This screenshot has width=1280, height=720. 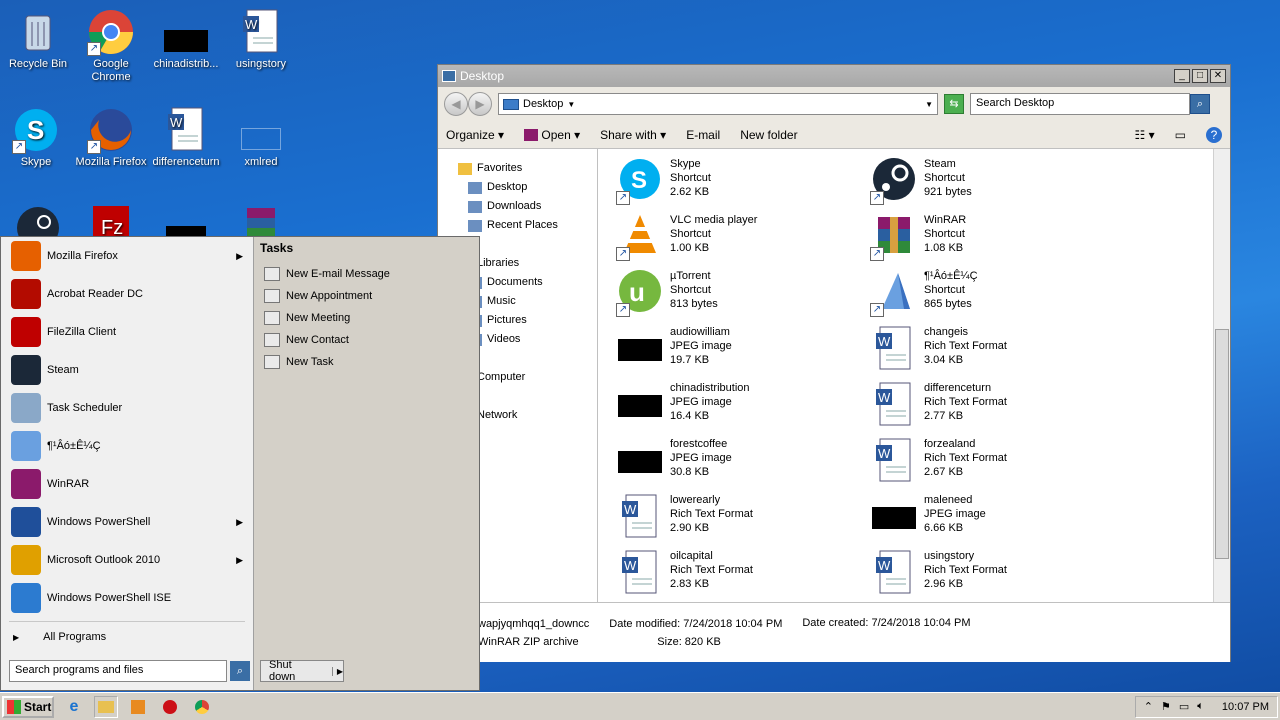 What do you see at coordinates (552, 135) in the screenshot?
I see `open-button: Open ▾` at bounding box center [552, 135].